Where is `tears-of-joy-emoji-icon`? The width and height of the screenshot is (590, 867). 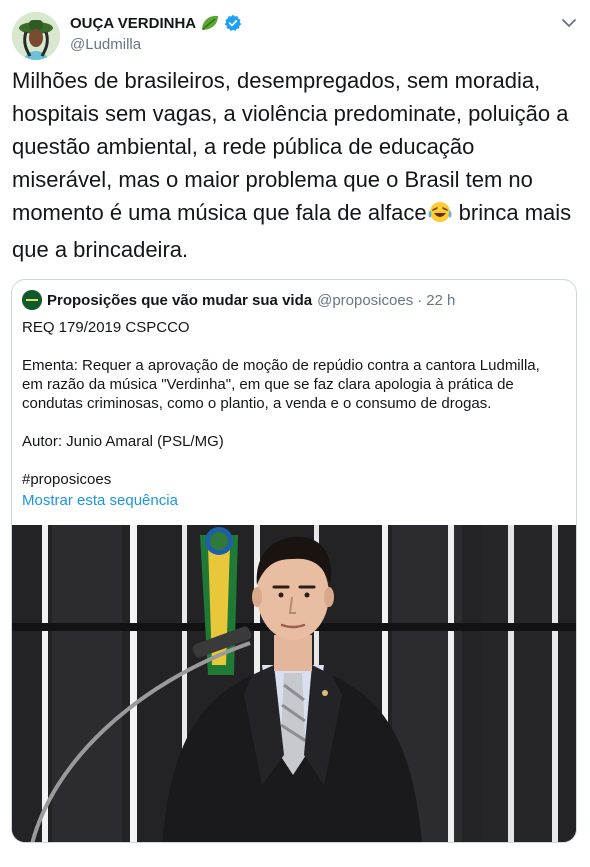
tears-of-joy-emoji-icon is located at coordinates (440, 216).